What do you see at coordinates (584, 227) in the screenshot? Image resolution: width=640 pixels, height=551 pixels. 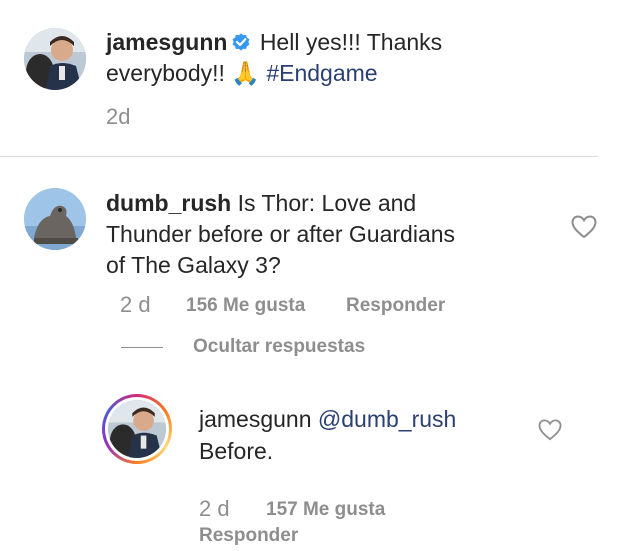 I see `comment-like-heart-icon` at bounding box center [584, 227].